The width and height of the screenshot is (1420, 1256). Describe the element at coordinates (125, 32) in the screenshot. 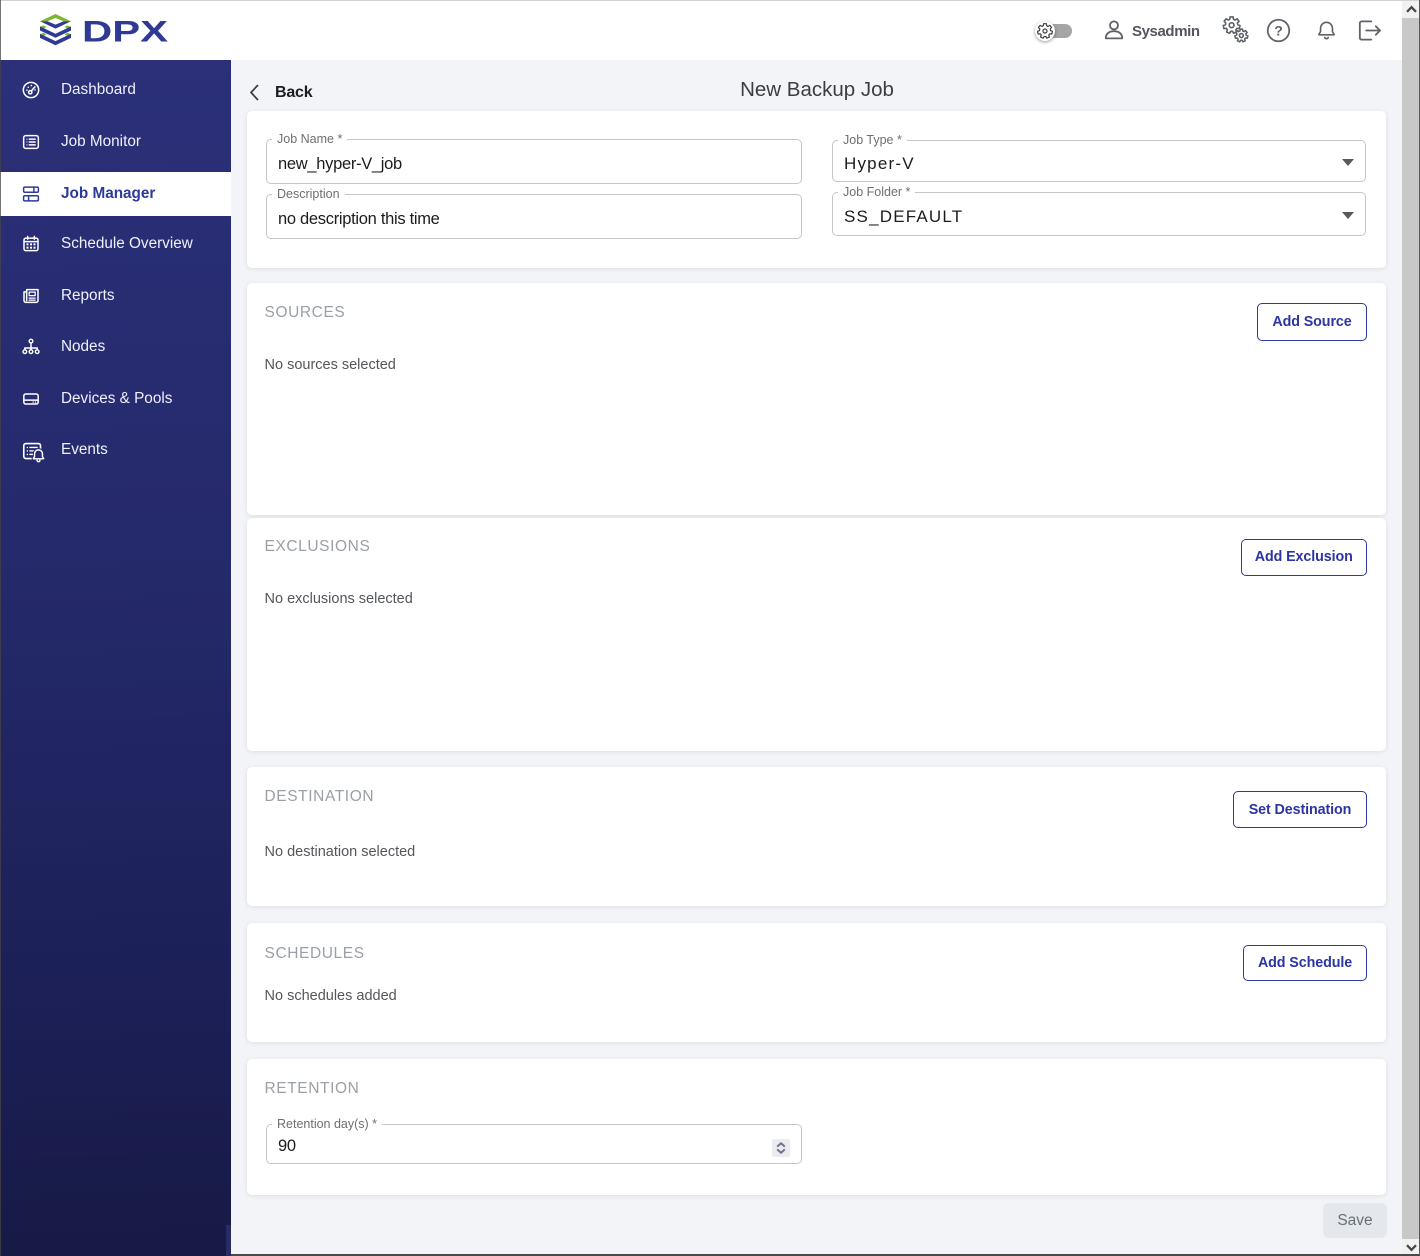

I see `svg-text: DPX` at that location.